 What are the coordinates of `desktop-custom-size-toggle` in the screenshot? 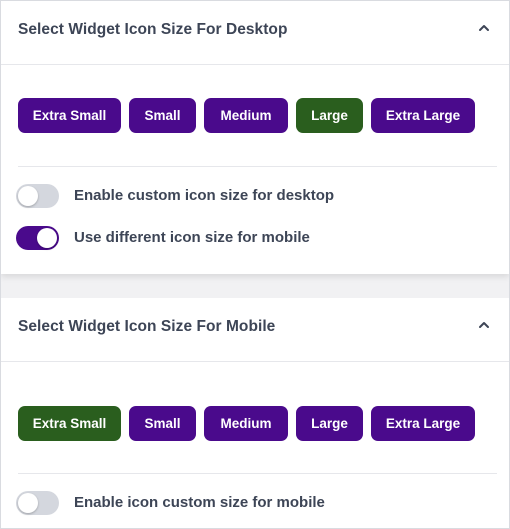 It's located at (37, 196).